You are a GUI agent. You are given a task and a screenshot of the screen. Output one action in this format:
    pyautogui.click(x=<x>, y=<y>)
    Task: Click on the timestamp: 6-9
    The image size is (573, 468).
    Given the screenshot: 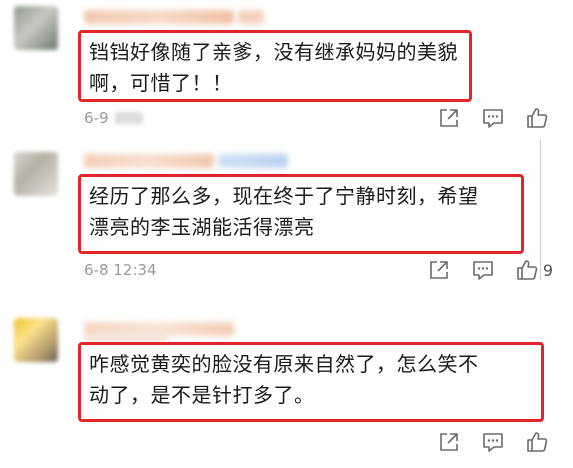 What is the action you would take?
    pyautogui.click(x=96, y=118)
    